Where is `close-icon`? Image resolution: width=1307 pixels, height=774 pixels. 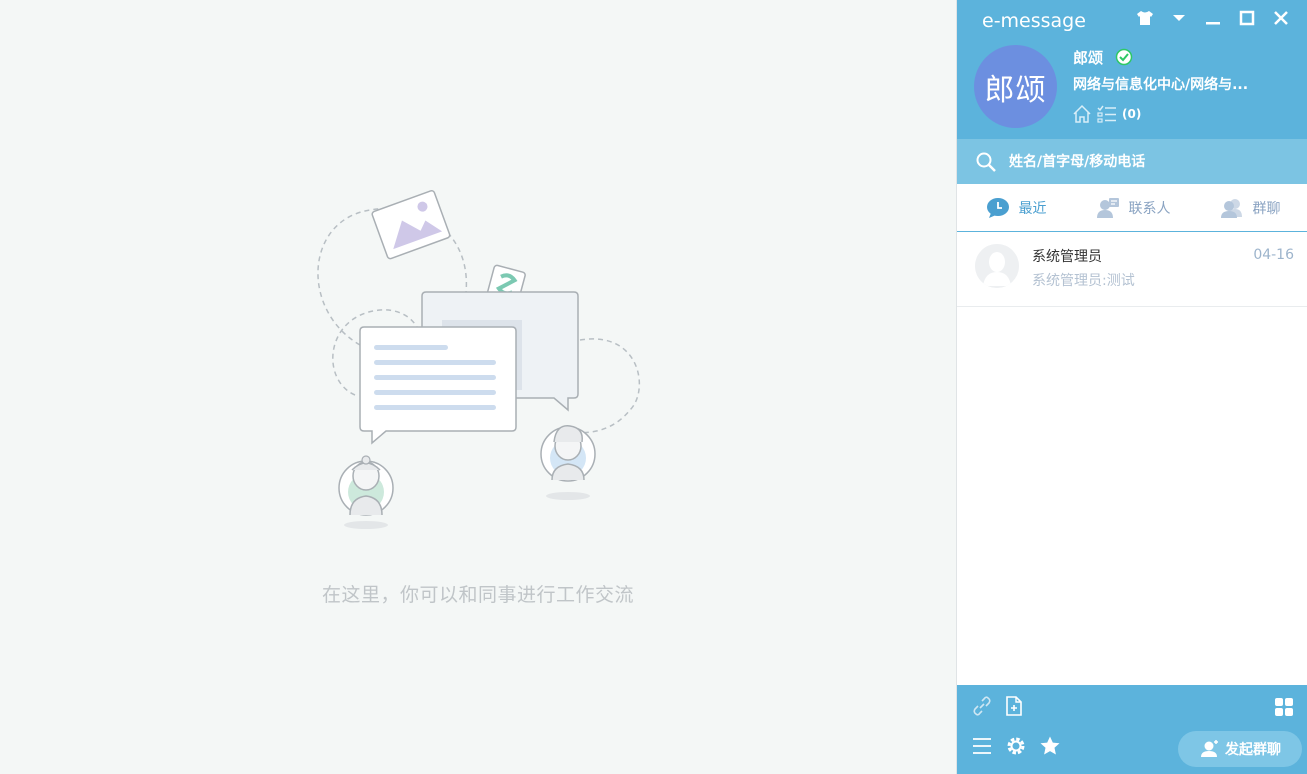 close-icon is located at coordinates (1281, 18).